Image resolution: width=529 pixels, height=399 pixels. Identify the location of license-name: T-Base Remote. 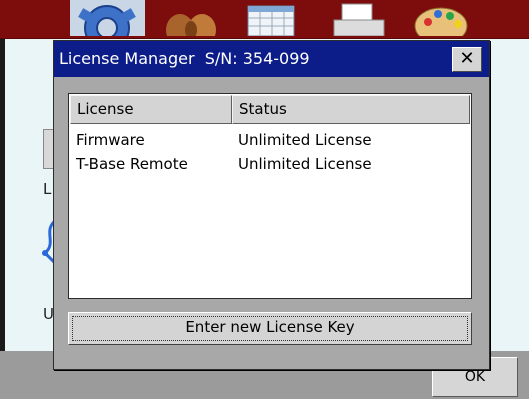
(132, 164).